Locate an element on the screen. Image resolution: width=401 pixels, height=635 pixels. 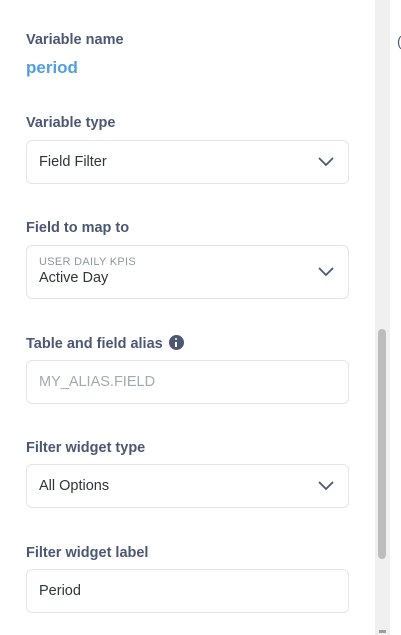
filter-widget-type-label: Filter widget type is located at coordinates (86, 448).